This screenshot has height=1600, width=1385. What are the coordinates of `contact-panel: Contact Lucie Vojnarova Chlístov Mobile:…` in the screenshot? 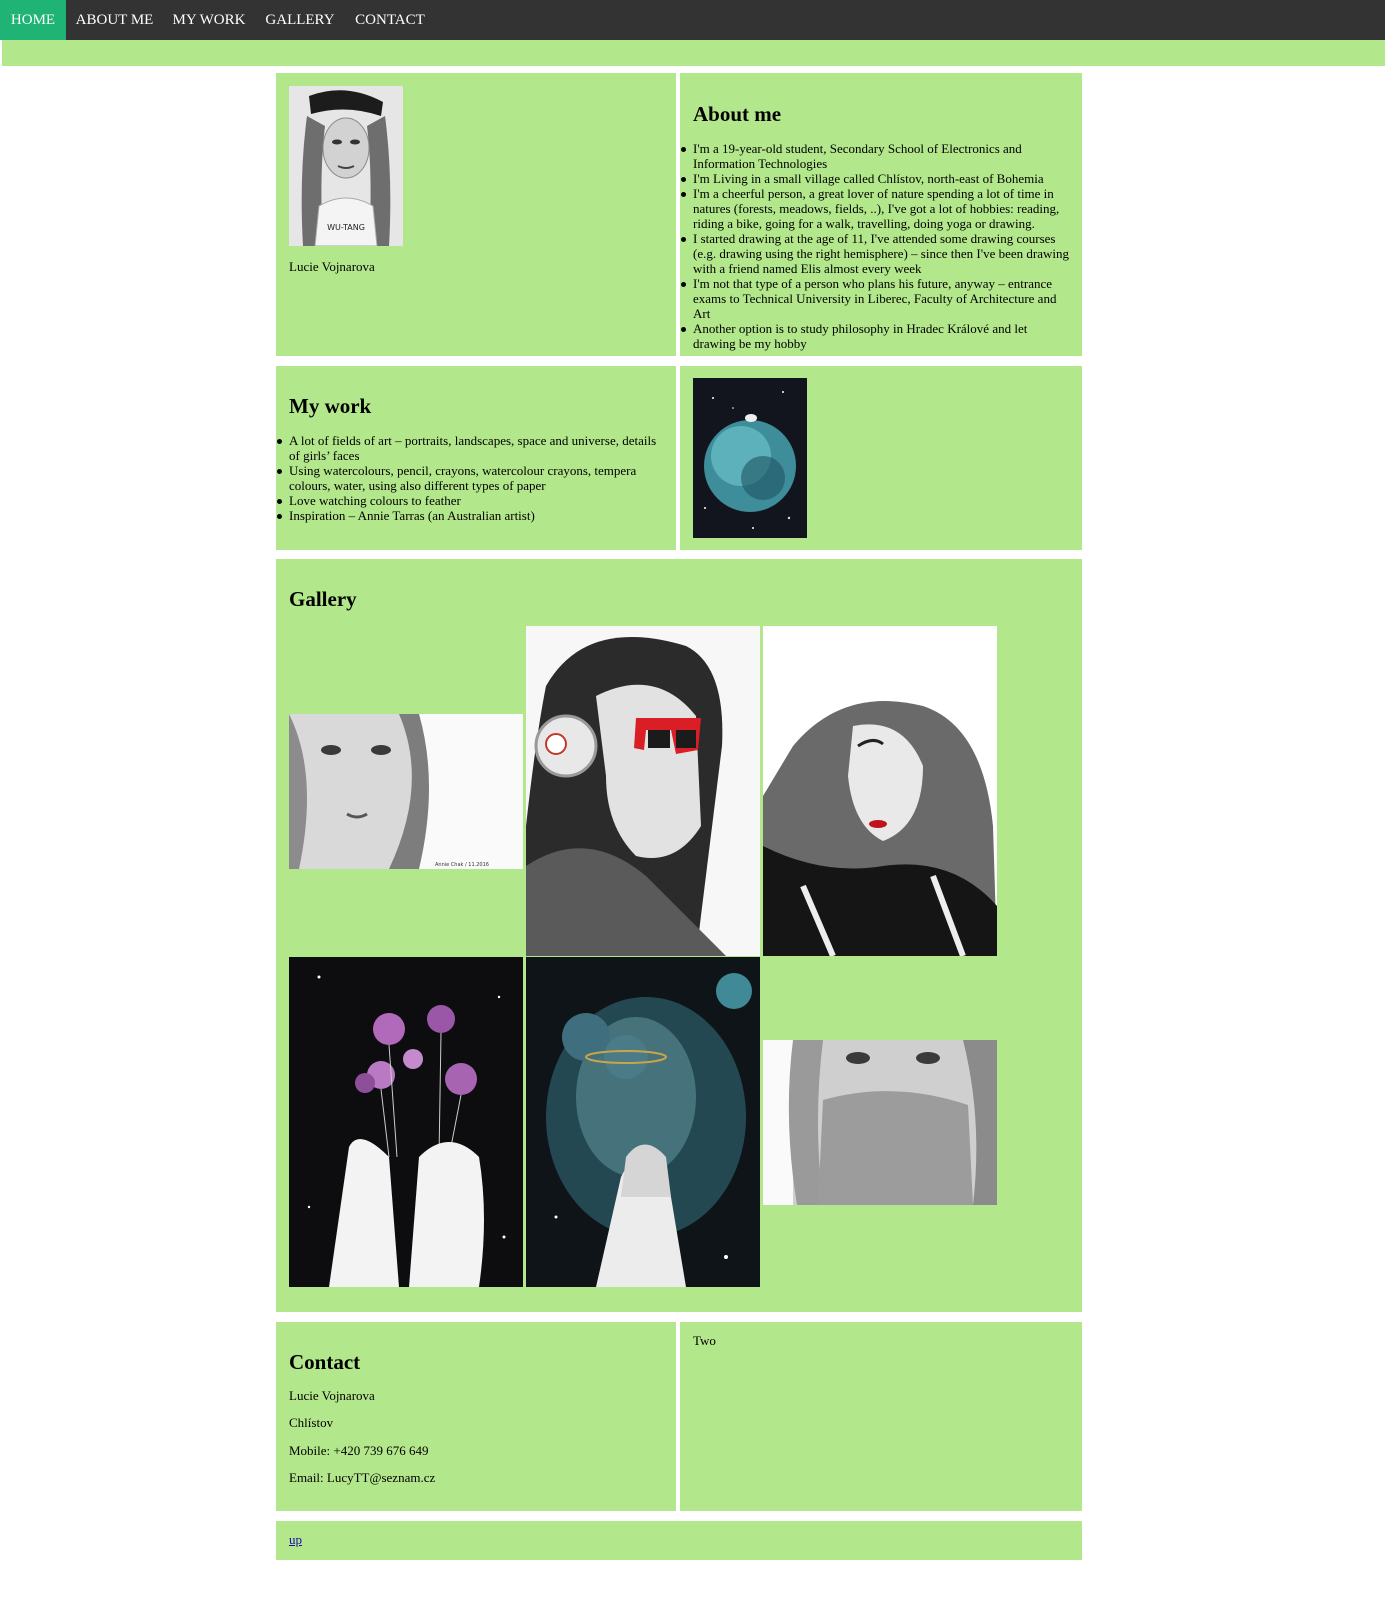 It's located at (476, 1416).